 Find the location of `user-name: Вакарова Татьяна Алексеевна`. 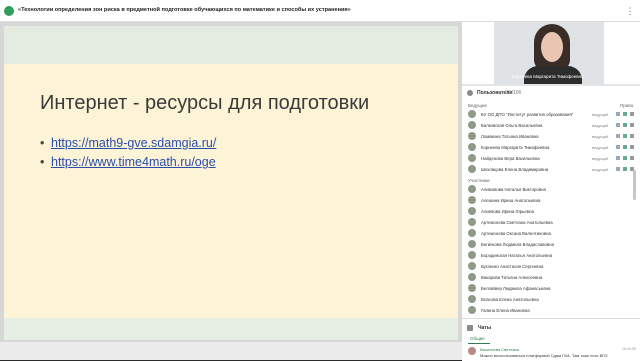

user-name: Вакарова Татьяна Алексеевна is located at coordinates (512, 277).